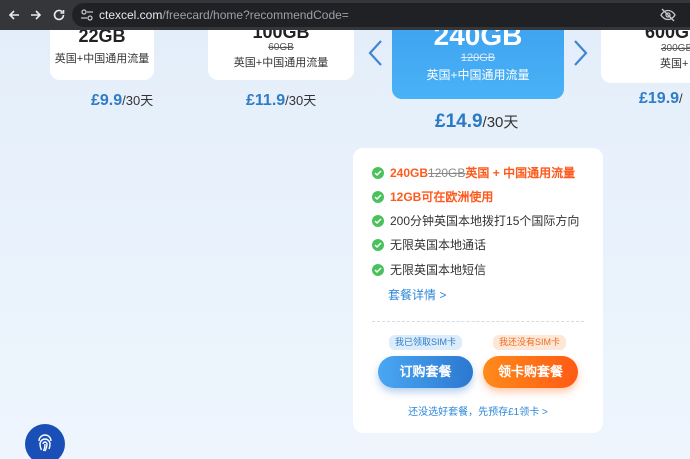 The image size is (690, 459). What do you see at coordinates (281, 47) in the screenshot?
I see `plan-old-size: 60GB` at bounding box center [281, 47].